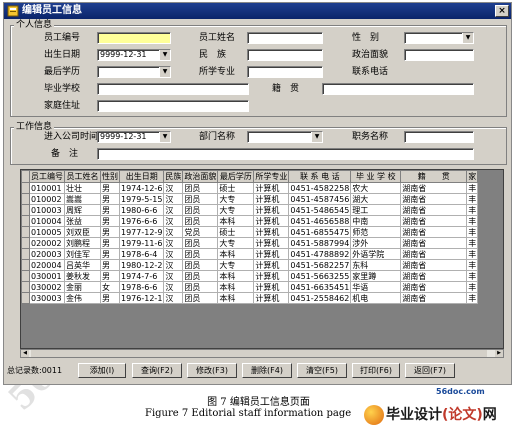 The height and width of the screenshot is (430, 517). I want to click on name-input, so click(285, 38).